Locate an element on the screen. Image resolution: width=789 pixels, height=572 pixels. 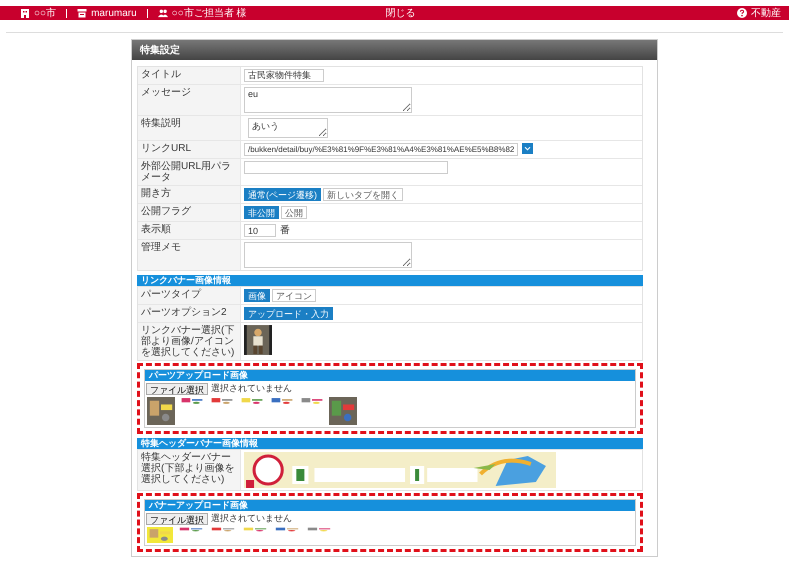
top-bar-text: 不動産 is located at coordinates (766, 13).